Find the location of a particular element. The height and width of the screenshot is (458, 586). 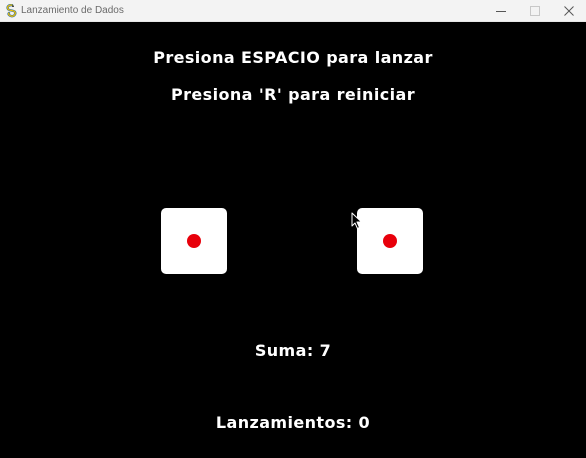

minimize-icon is located at coordinates (501, 11).